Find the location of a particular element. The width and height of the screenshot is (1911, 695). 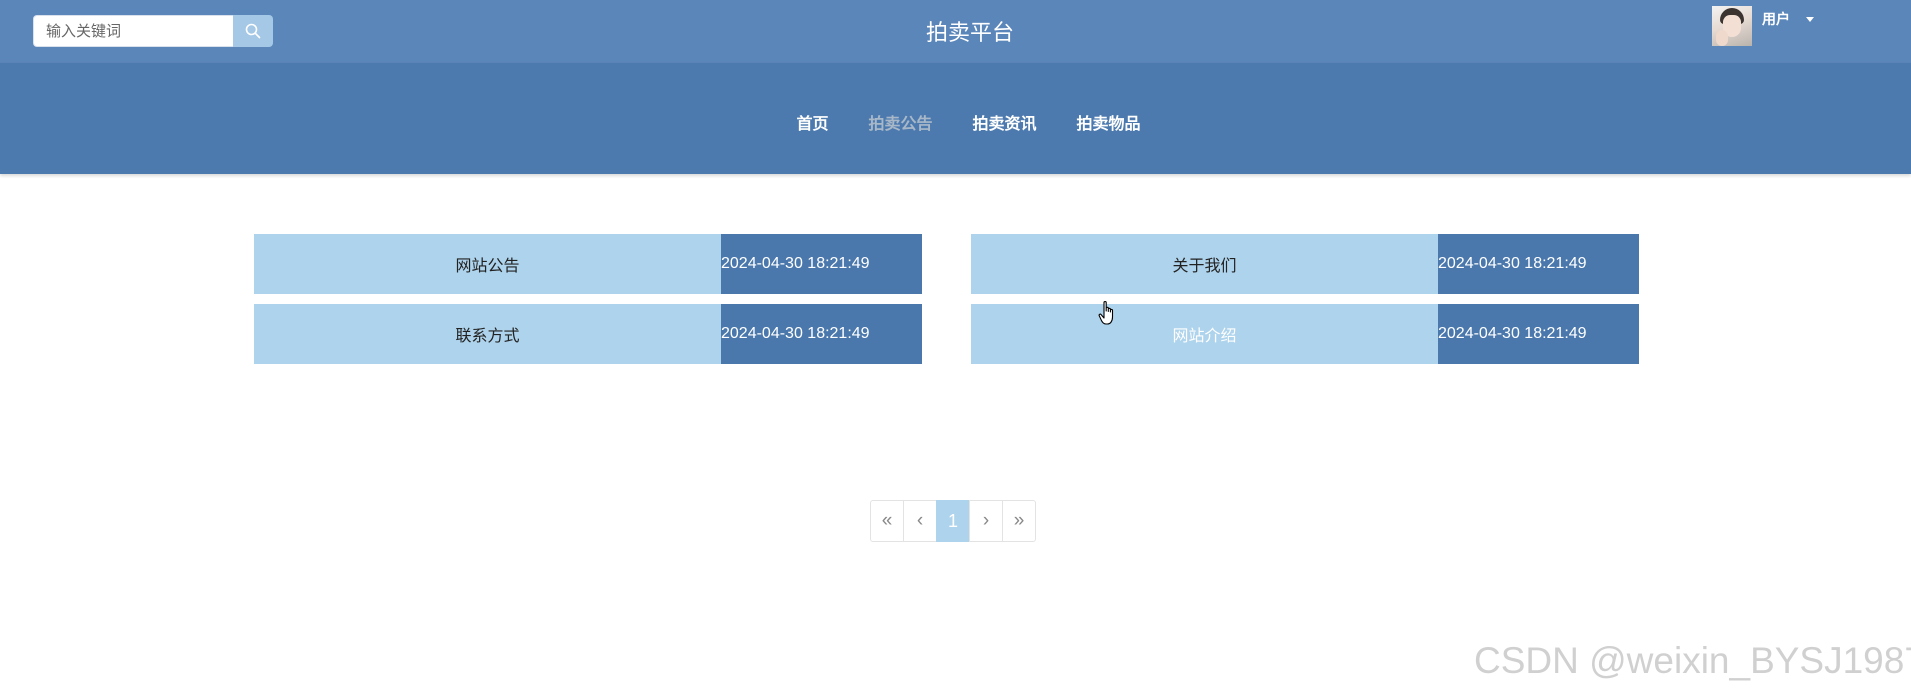

watermark: CSDN @weixin_BYSJ1987 is located at coordinates (1692, 660).